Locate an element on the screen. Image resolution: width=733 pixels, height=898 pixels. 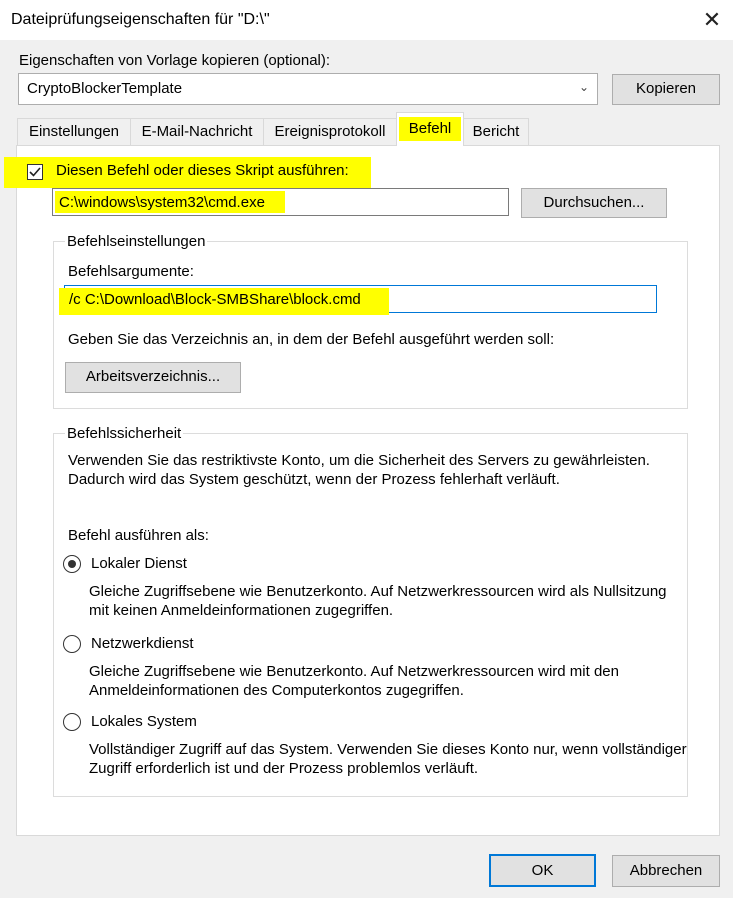
copy-button-label: Kopieren is located at coordinates (666, 88).